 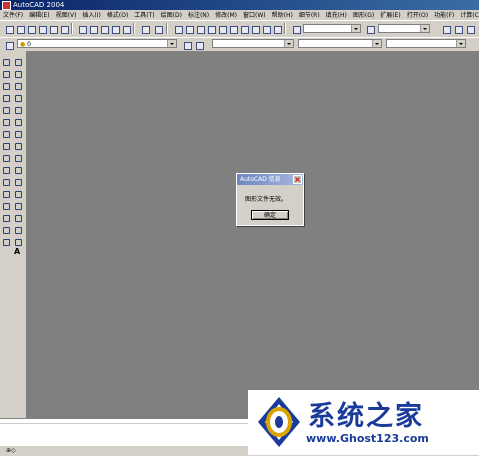 I want to click on menu-item-tools: 工具(T), so click(x=144, y=15).